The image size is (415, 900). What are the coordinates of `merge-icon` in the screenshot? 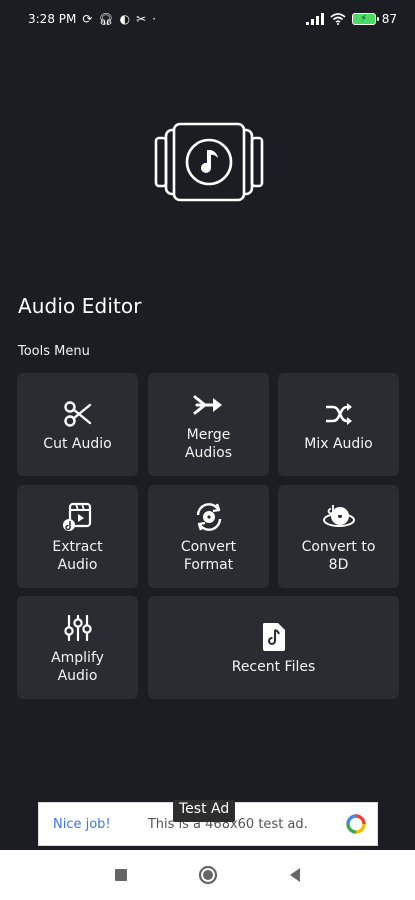 It's located at (209, 405).